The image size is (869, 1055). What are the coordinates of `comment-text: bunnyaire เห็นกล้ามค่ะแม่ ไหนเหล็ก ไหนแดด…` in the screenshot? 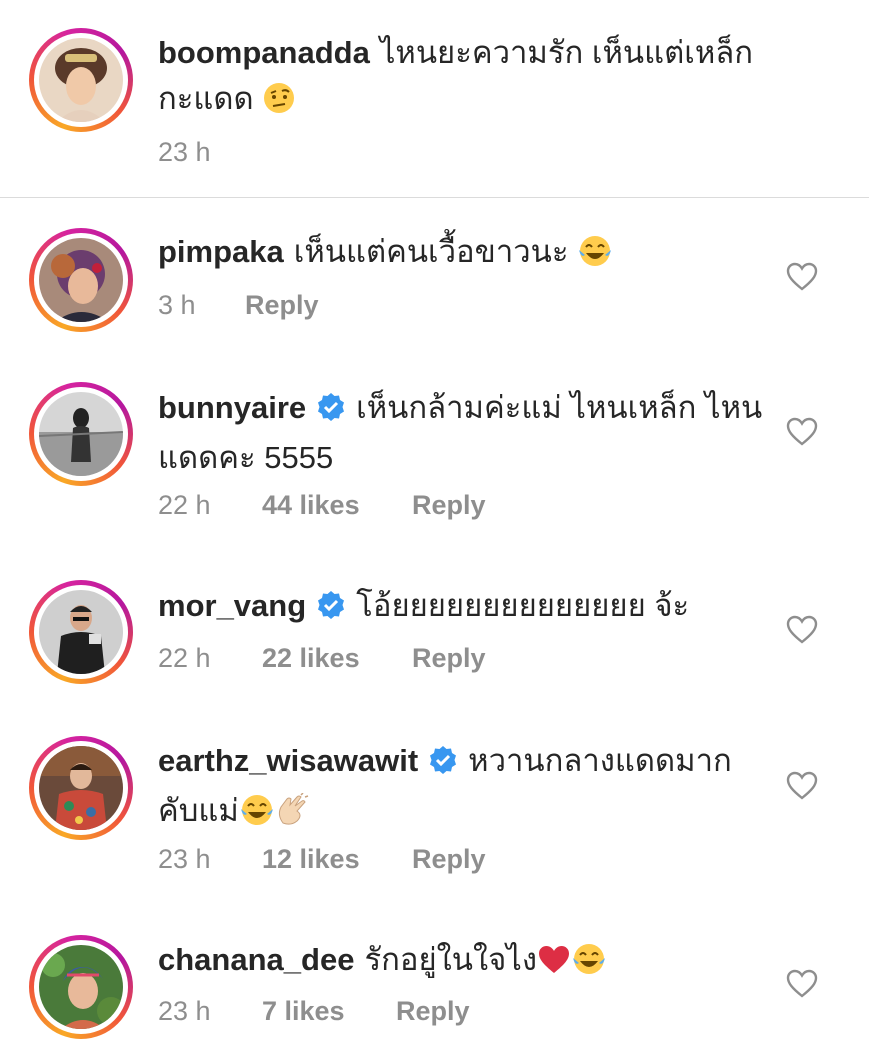 It's located at (468, 433).